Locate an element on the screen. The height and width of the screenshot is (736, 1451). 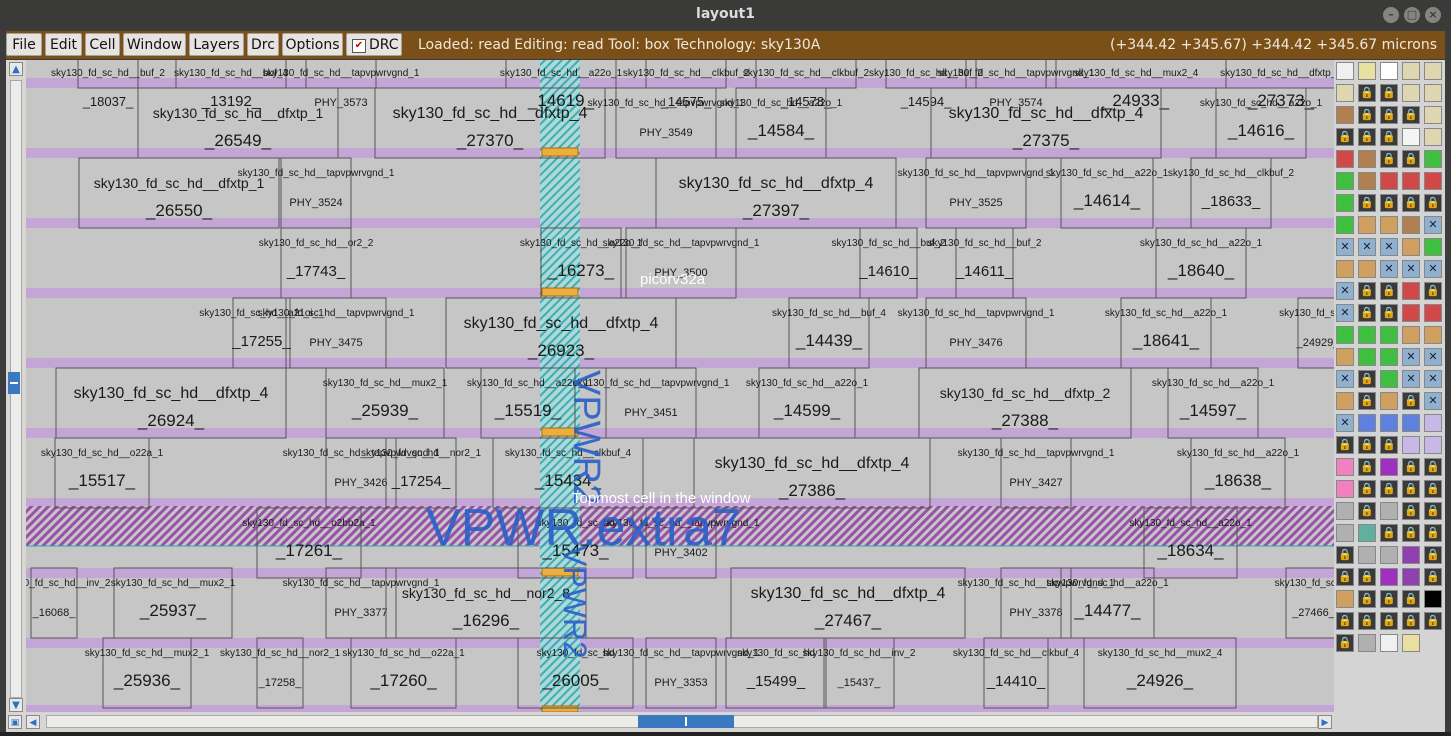
cell-instance: sky130_fd_sc_hd__nor2_1 _17254_ is located at coordinates (421, 473).